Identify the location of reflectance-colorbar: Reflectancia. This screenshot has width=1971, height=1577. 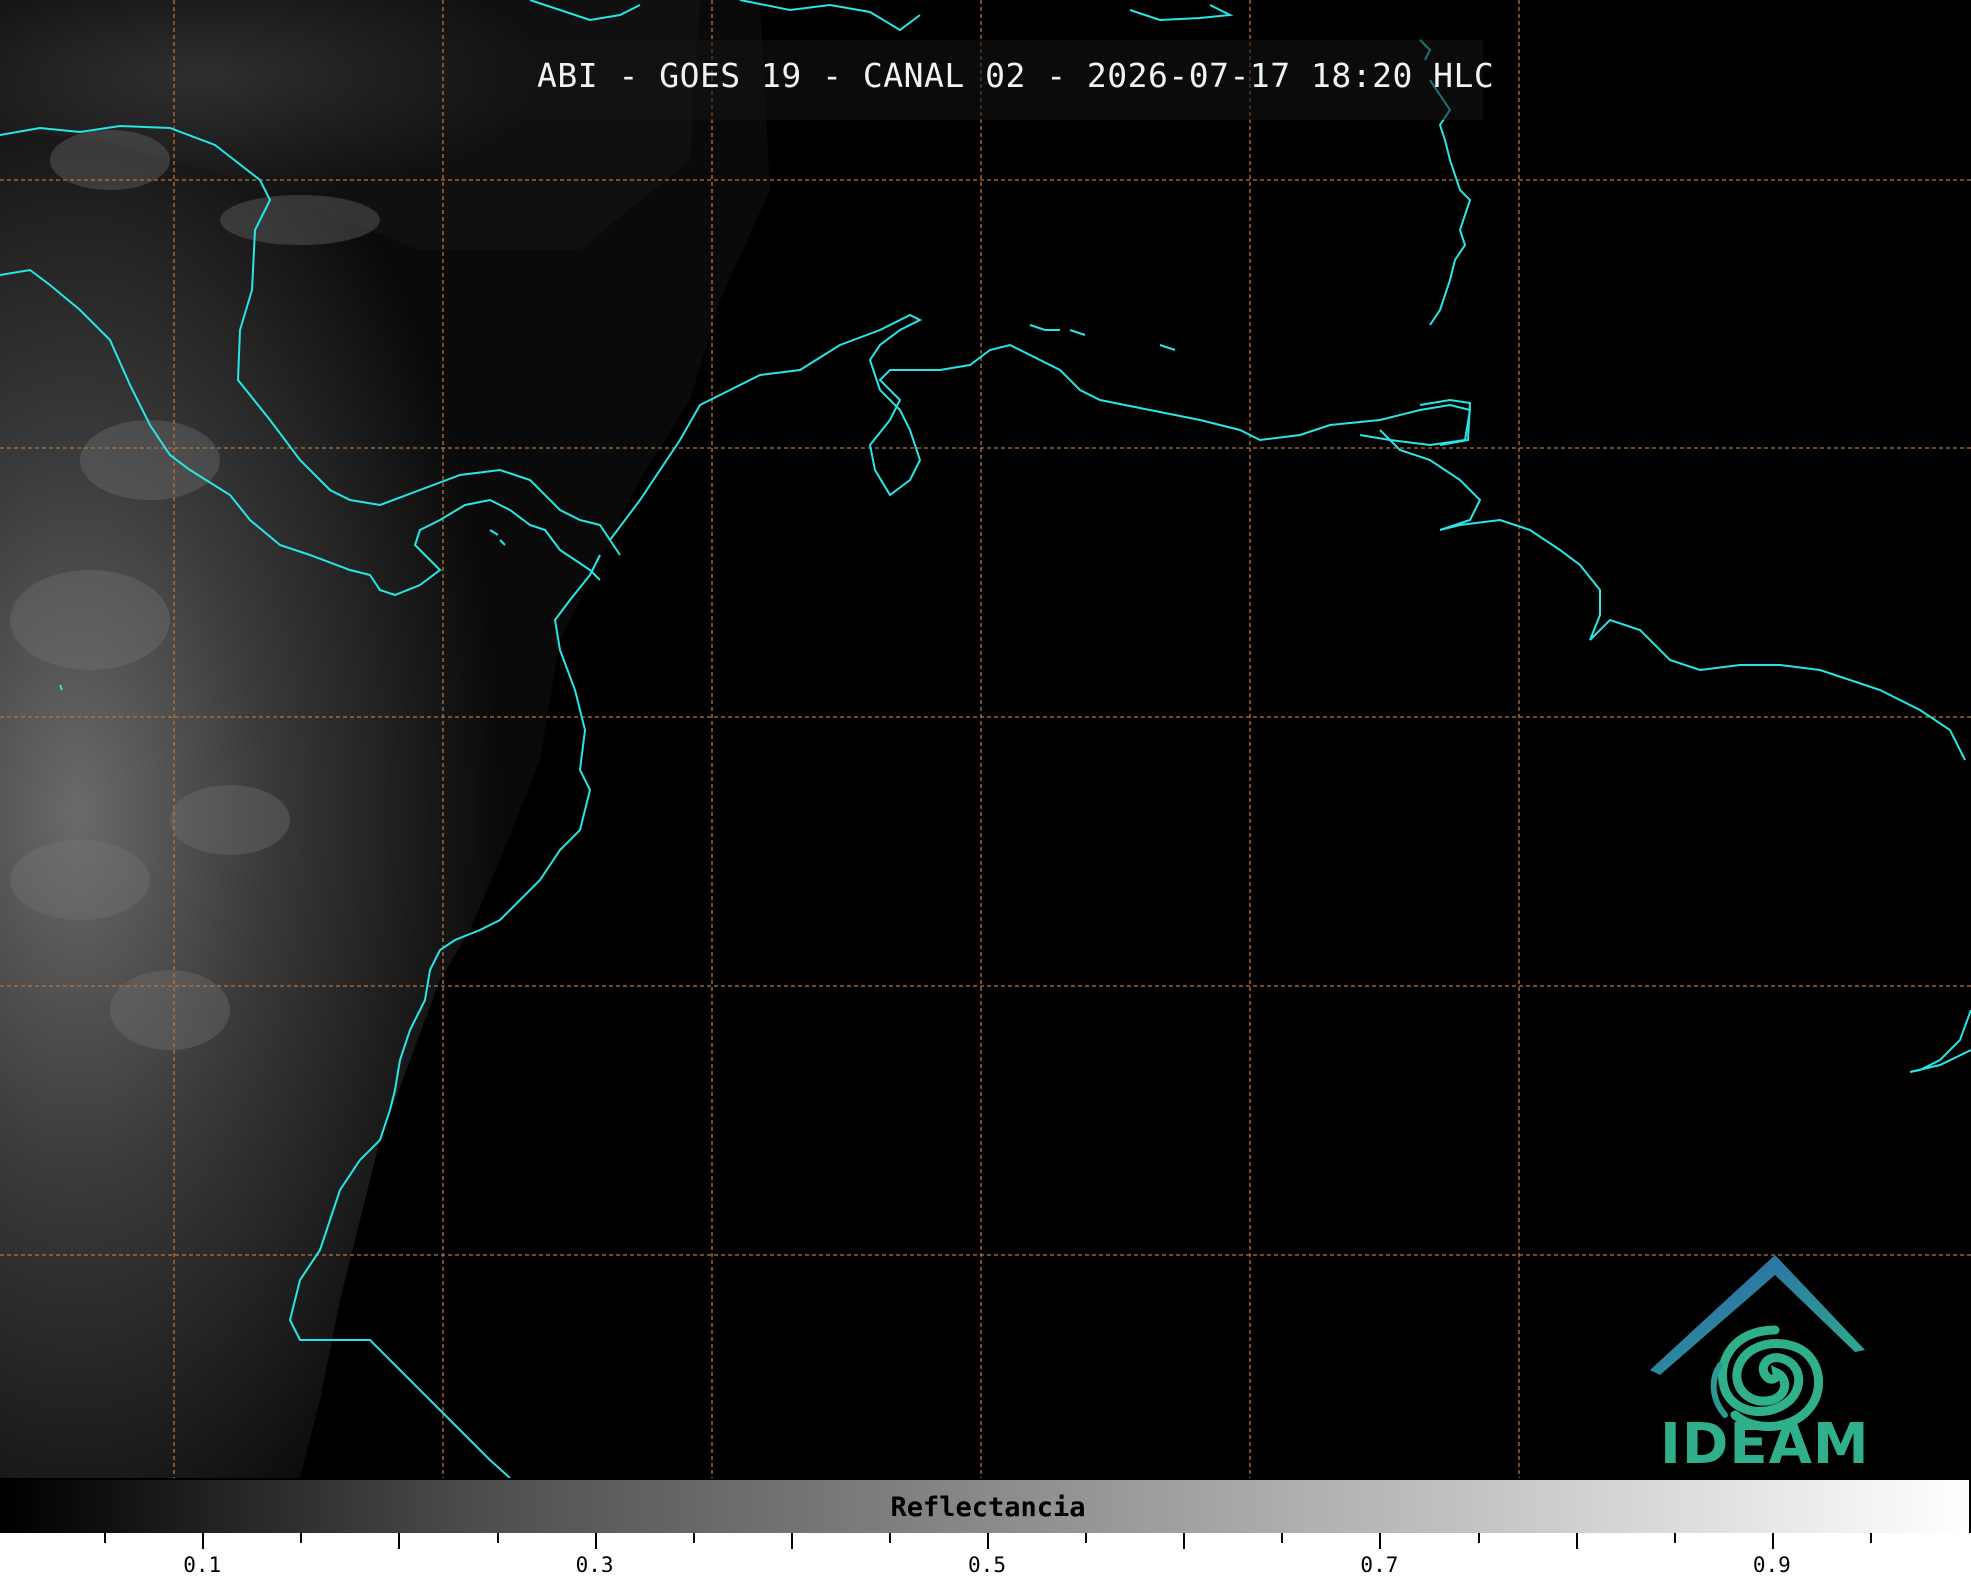
(988, 1507).